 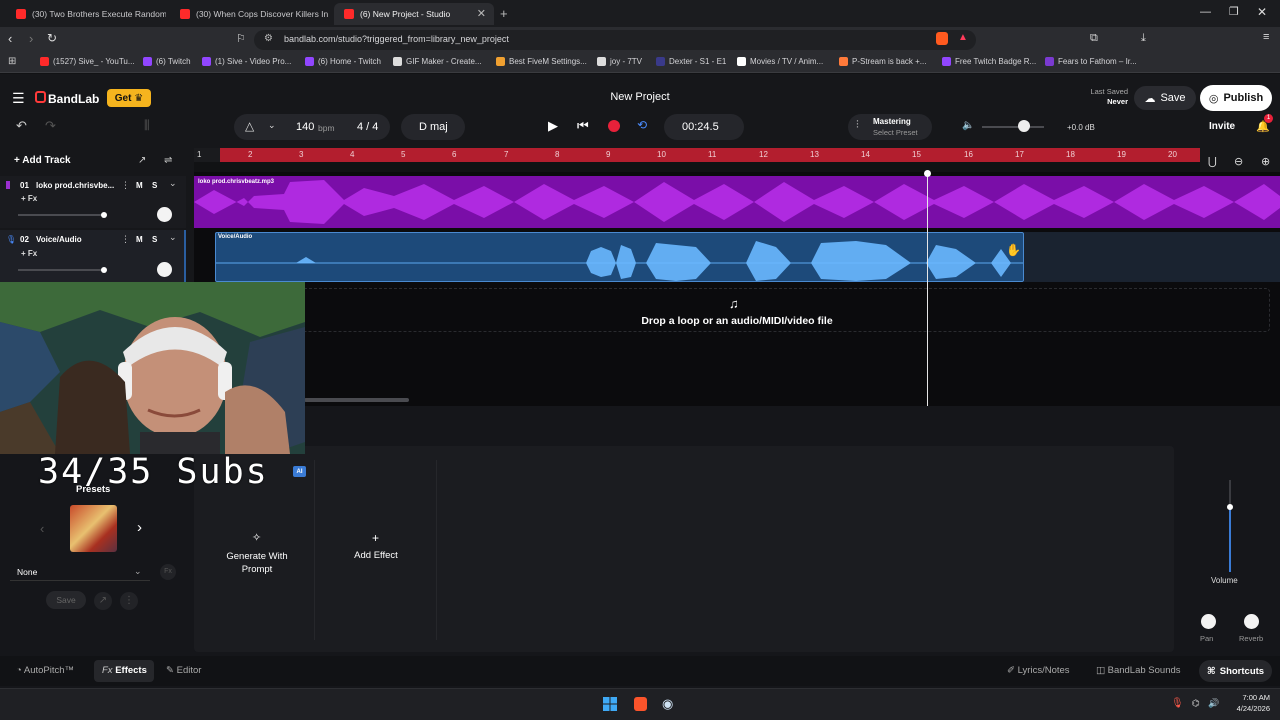 I want to click on speaker-icon: 🔈, so click(x=968, y=125).